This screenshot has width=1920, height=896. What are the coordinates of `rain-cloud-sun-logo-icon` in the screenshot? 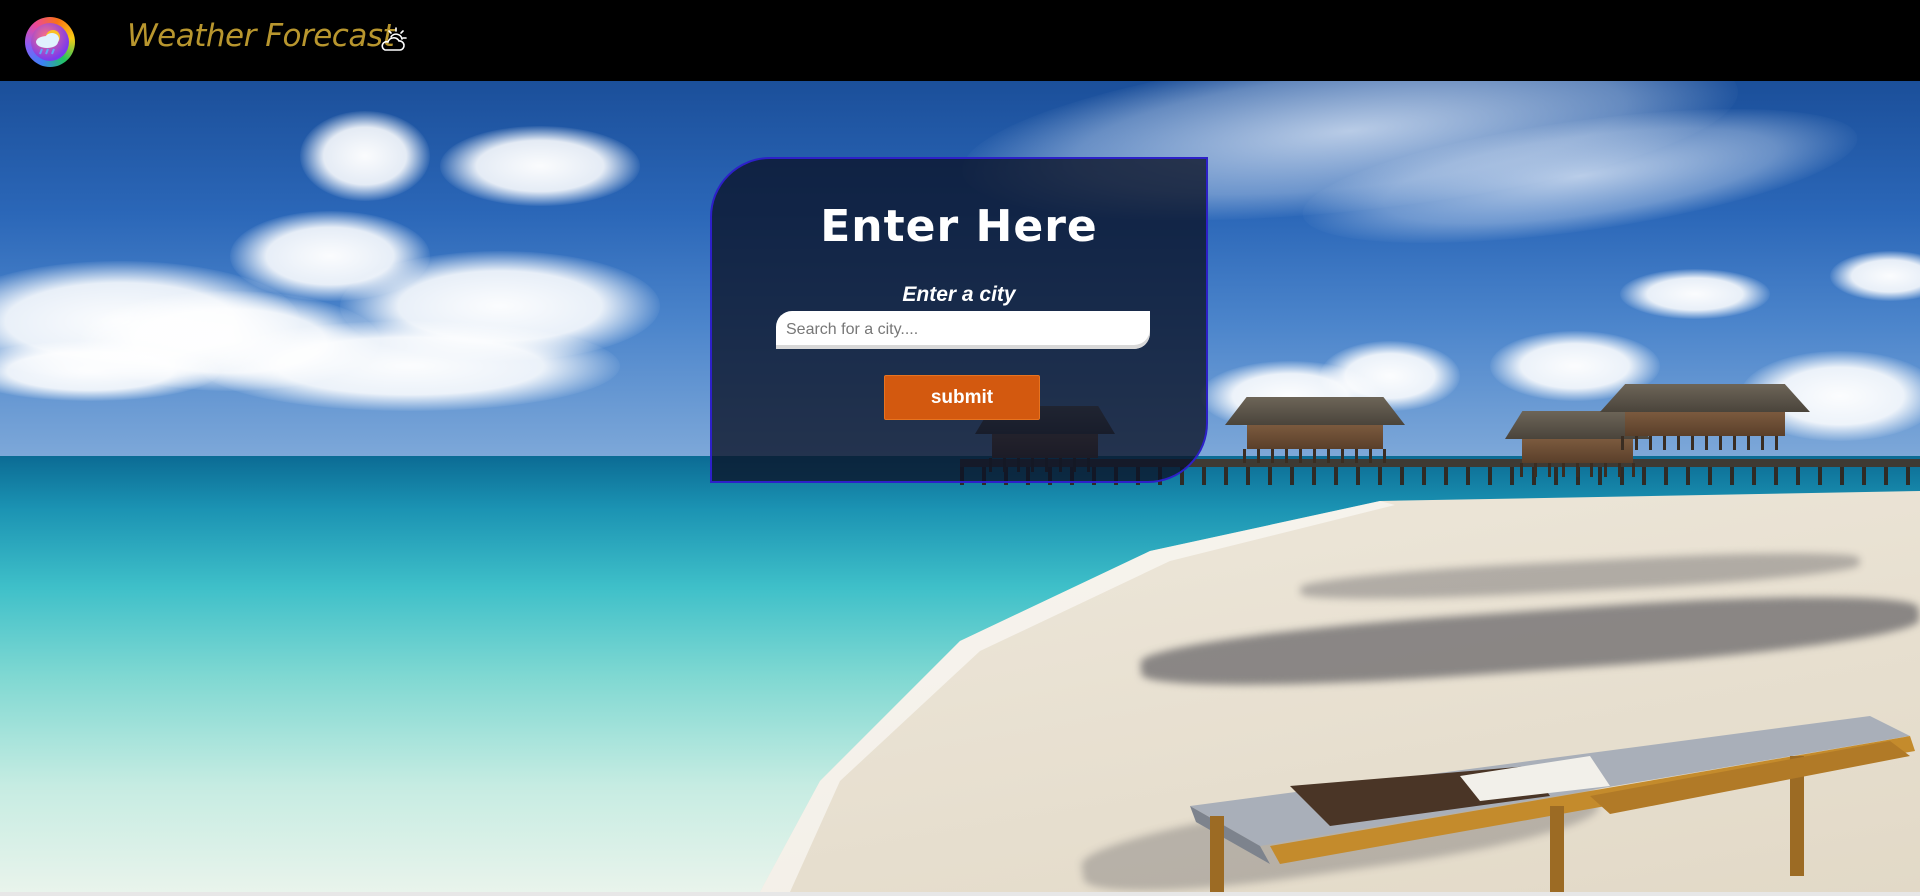 It's located at (50, 42).